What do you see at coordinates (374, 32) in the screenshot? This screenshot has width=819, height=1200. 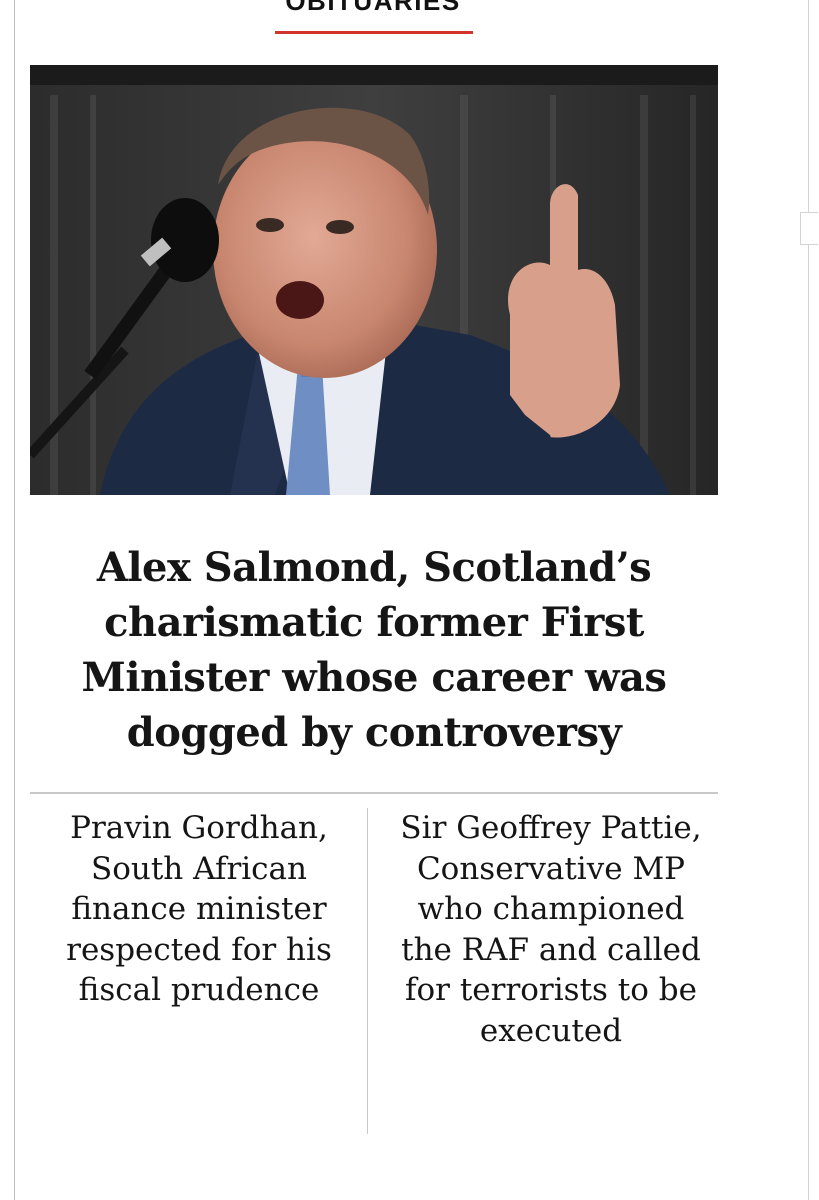 I see `section-title-underline` at bounding box center [374, 32].